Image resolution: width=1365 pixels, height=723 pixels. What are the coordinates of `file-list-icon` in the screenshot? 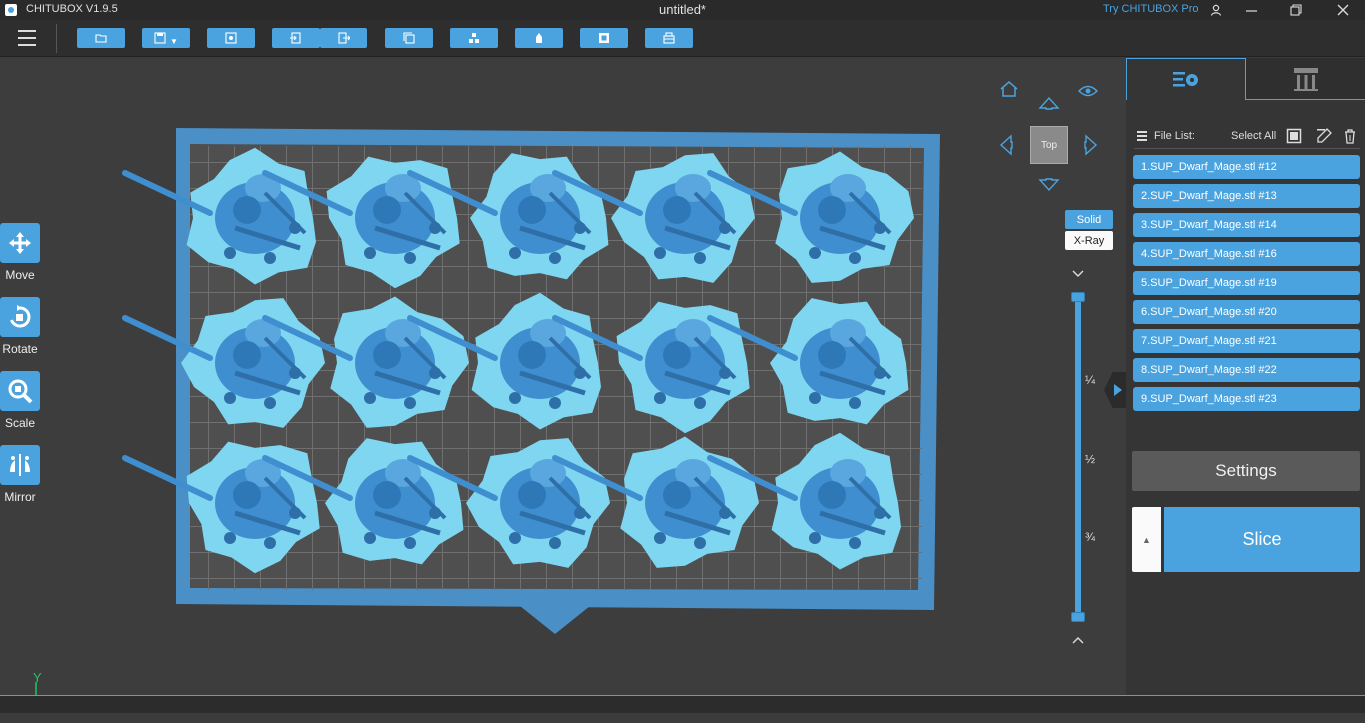 It's located at (1142, 136).